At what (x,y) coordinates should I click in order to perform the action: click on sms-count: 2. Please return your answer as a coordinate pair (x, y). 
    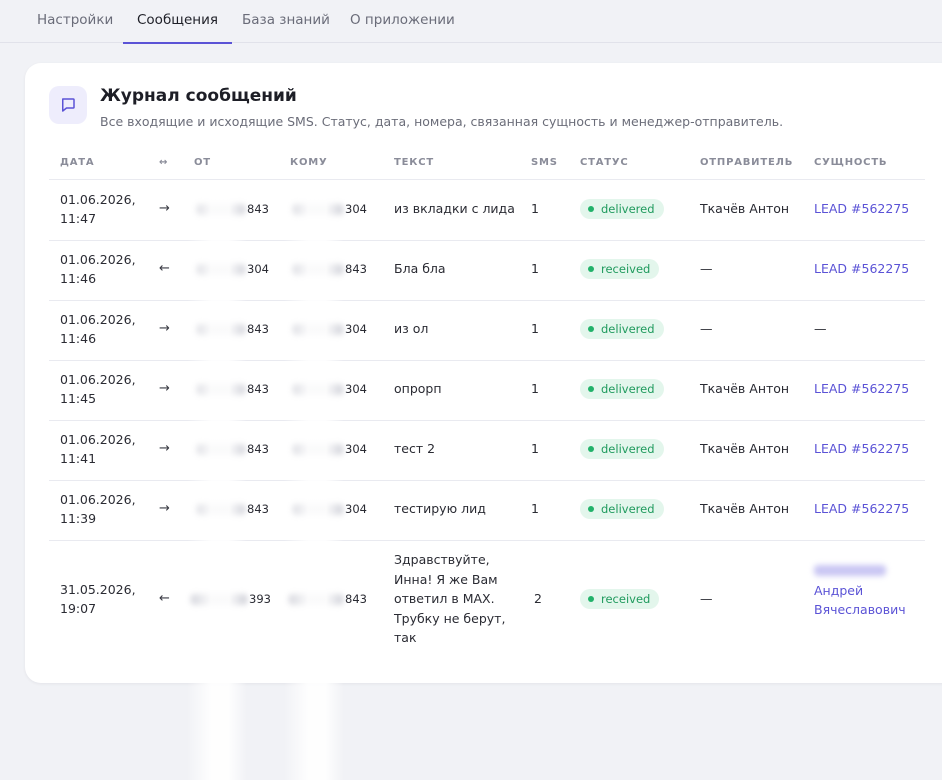
    Looking at the image, I should click on (538, 598).